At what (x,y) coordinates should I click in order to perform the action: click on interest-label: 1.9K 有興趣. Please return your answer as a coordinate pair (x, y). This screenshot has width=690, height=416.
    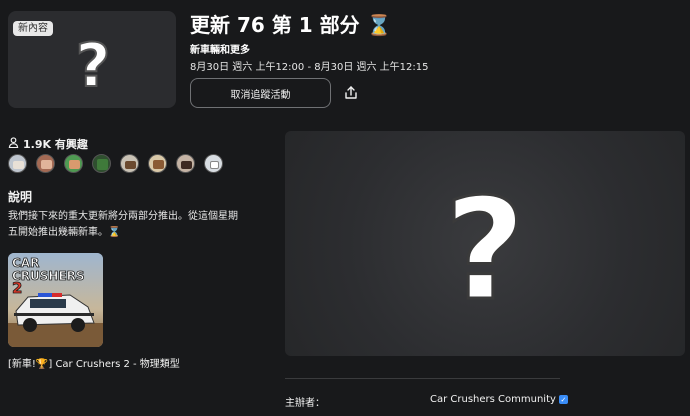
    Looking at the image, I should click on (55, 144).